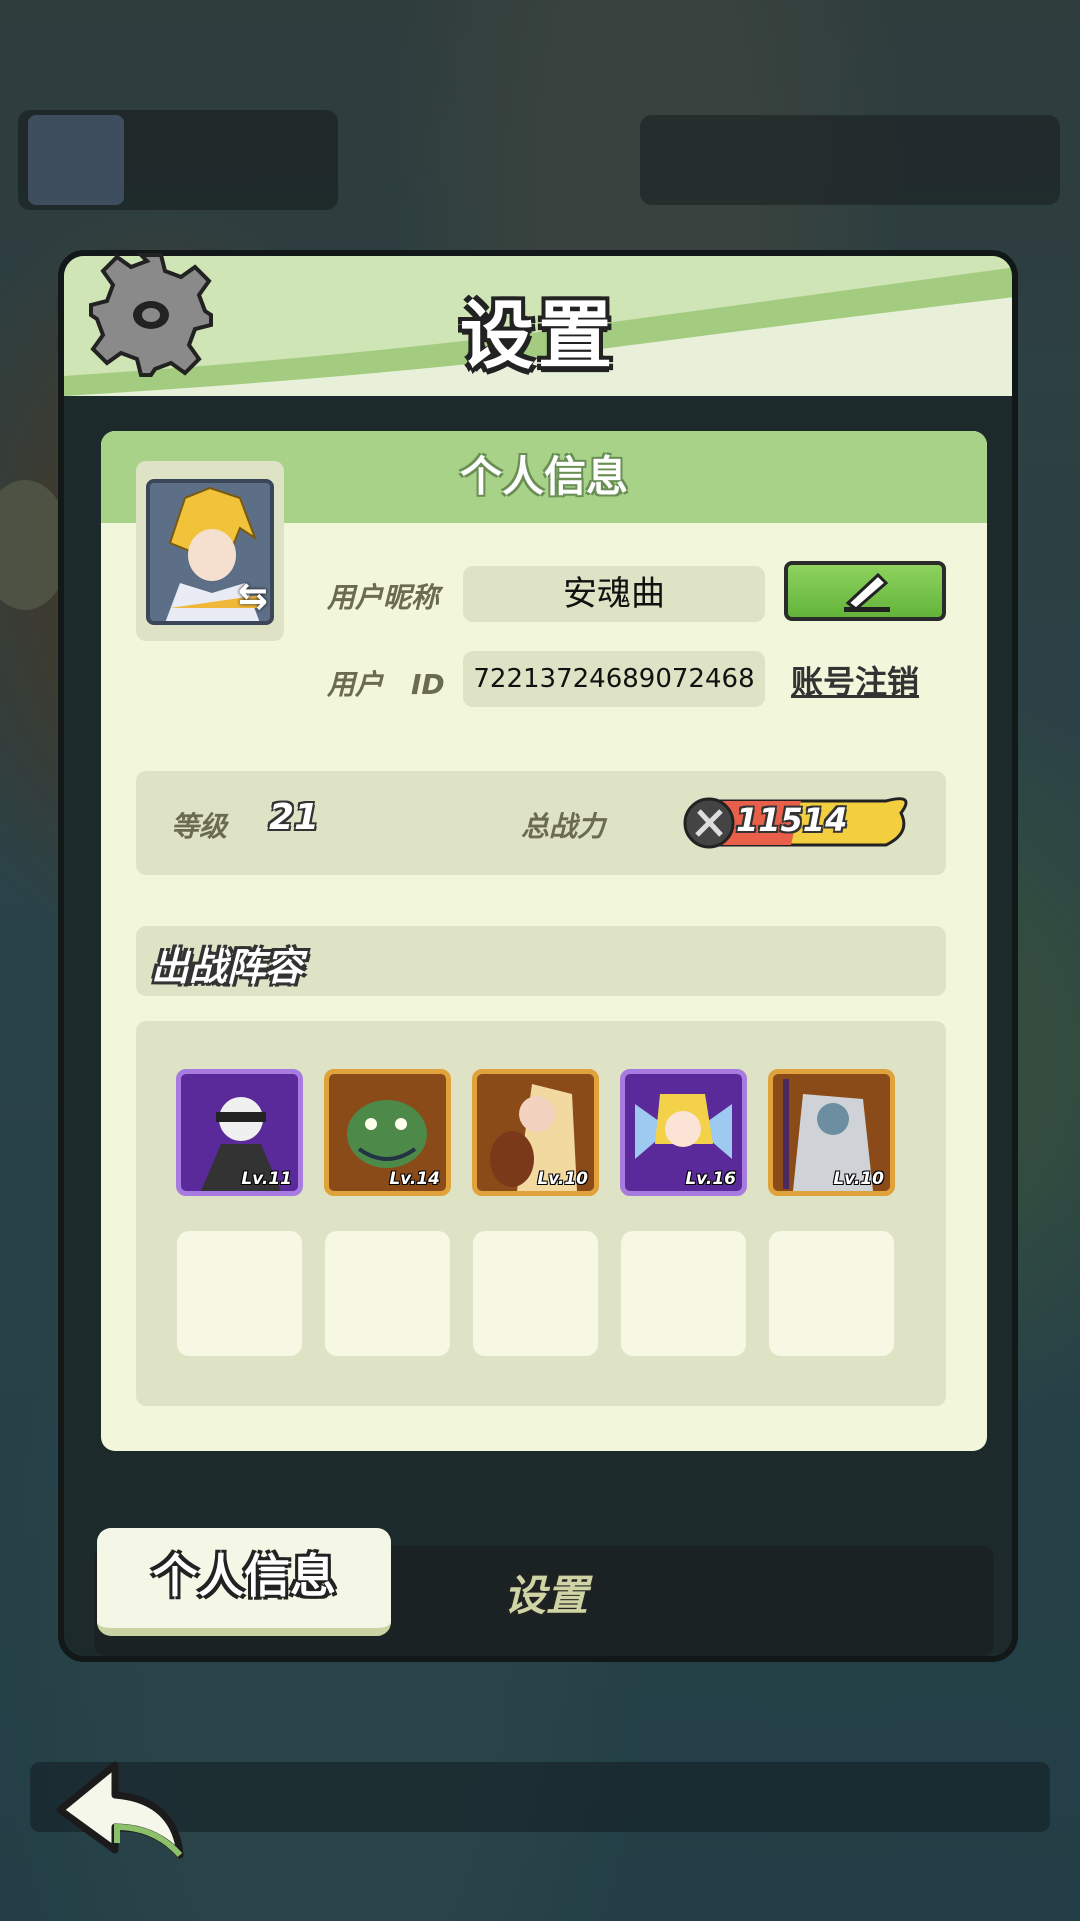  I want to click on edit-nickname-button, so click(865, 591).